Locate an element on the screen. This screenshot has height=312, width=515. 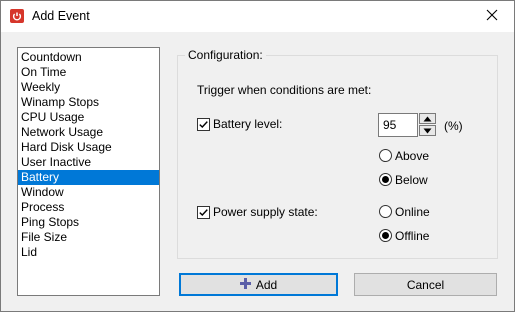
list-item-network-usage: Network Usage is located at coordinates (88, 132).